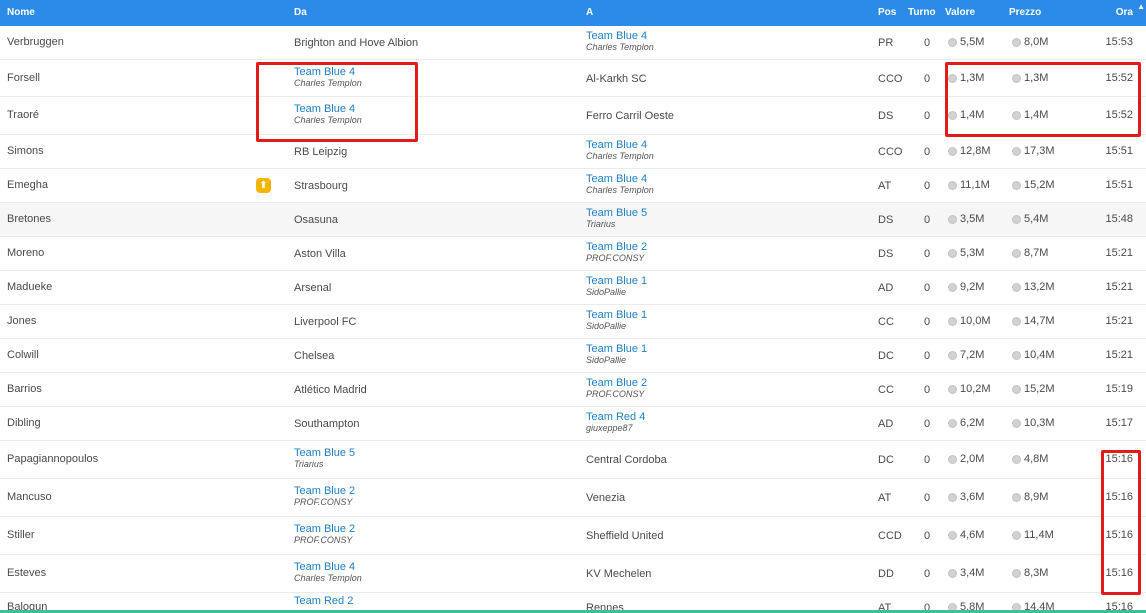  Describe the element at coordinates (972, 115) in the screenshot. I see `valore-amount: 1,4M` at that location.